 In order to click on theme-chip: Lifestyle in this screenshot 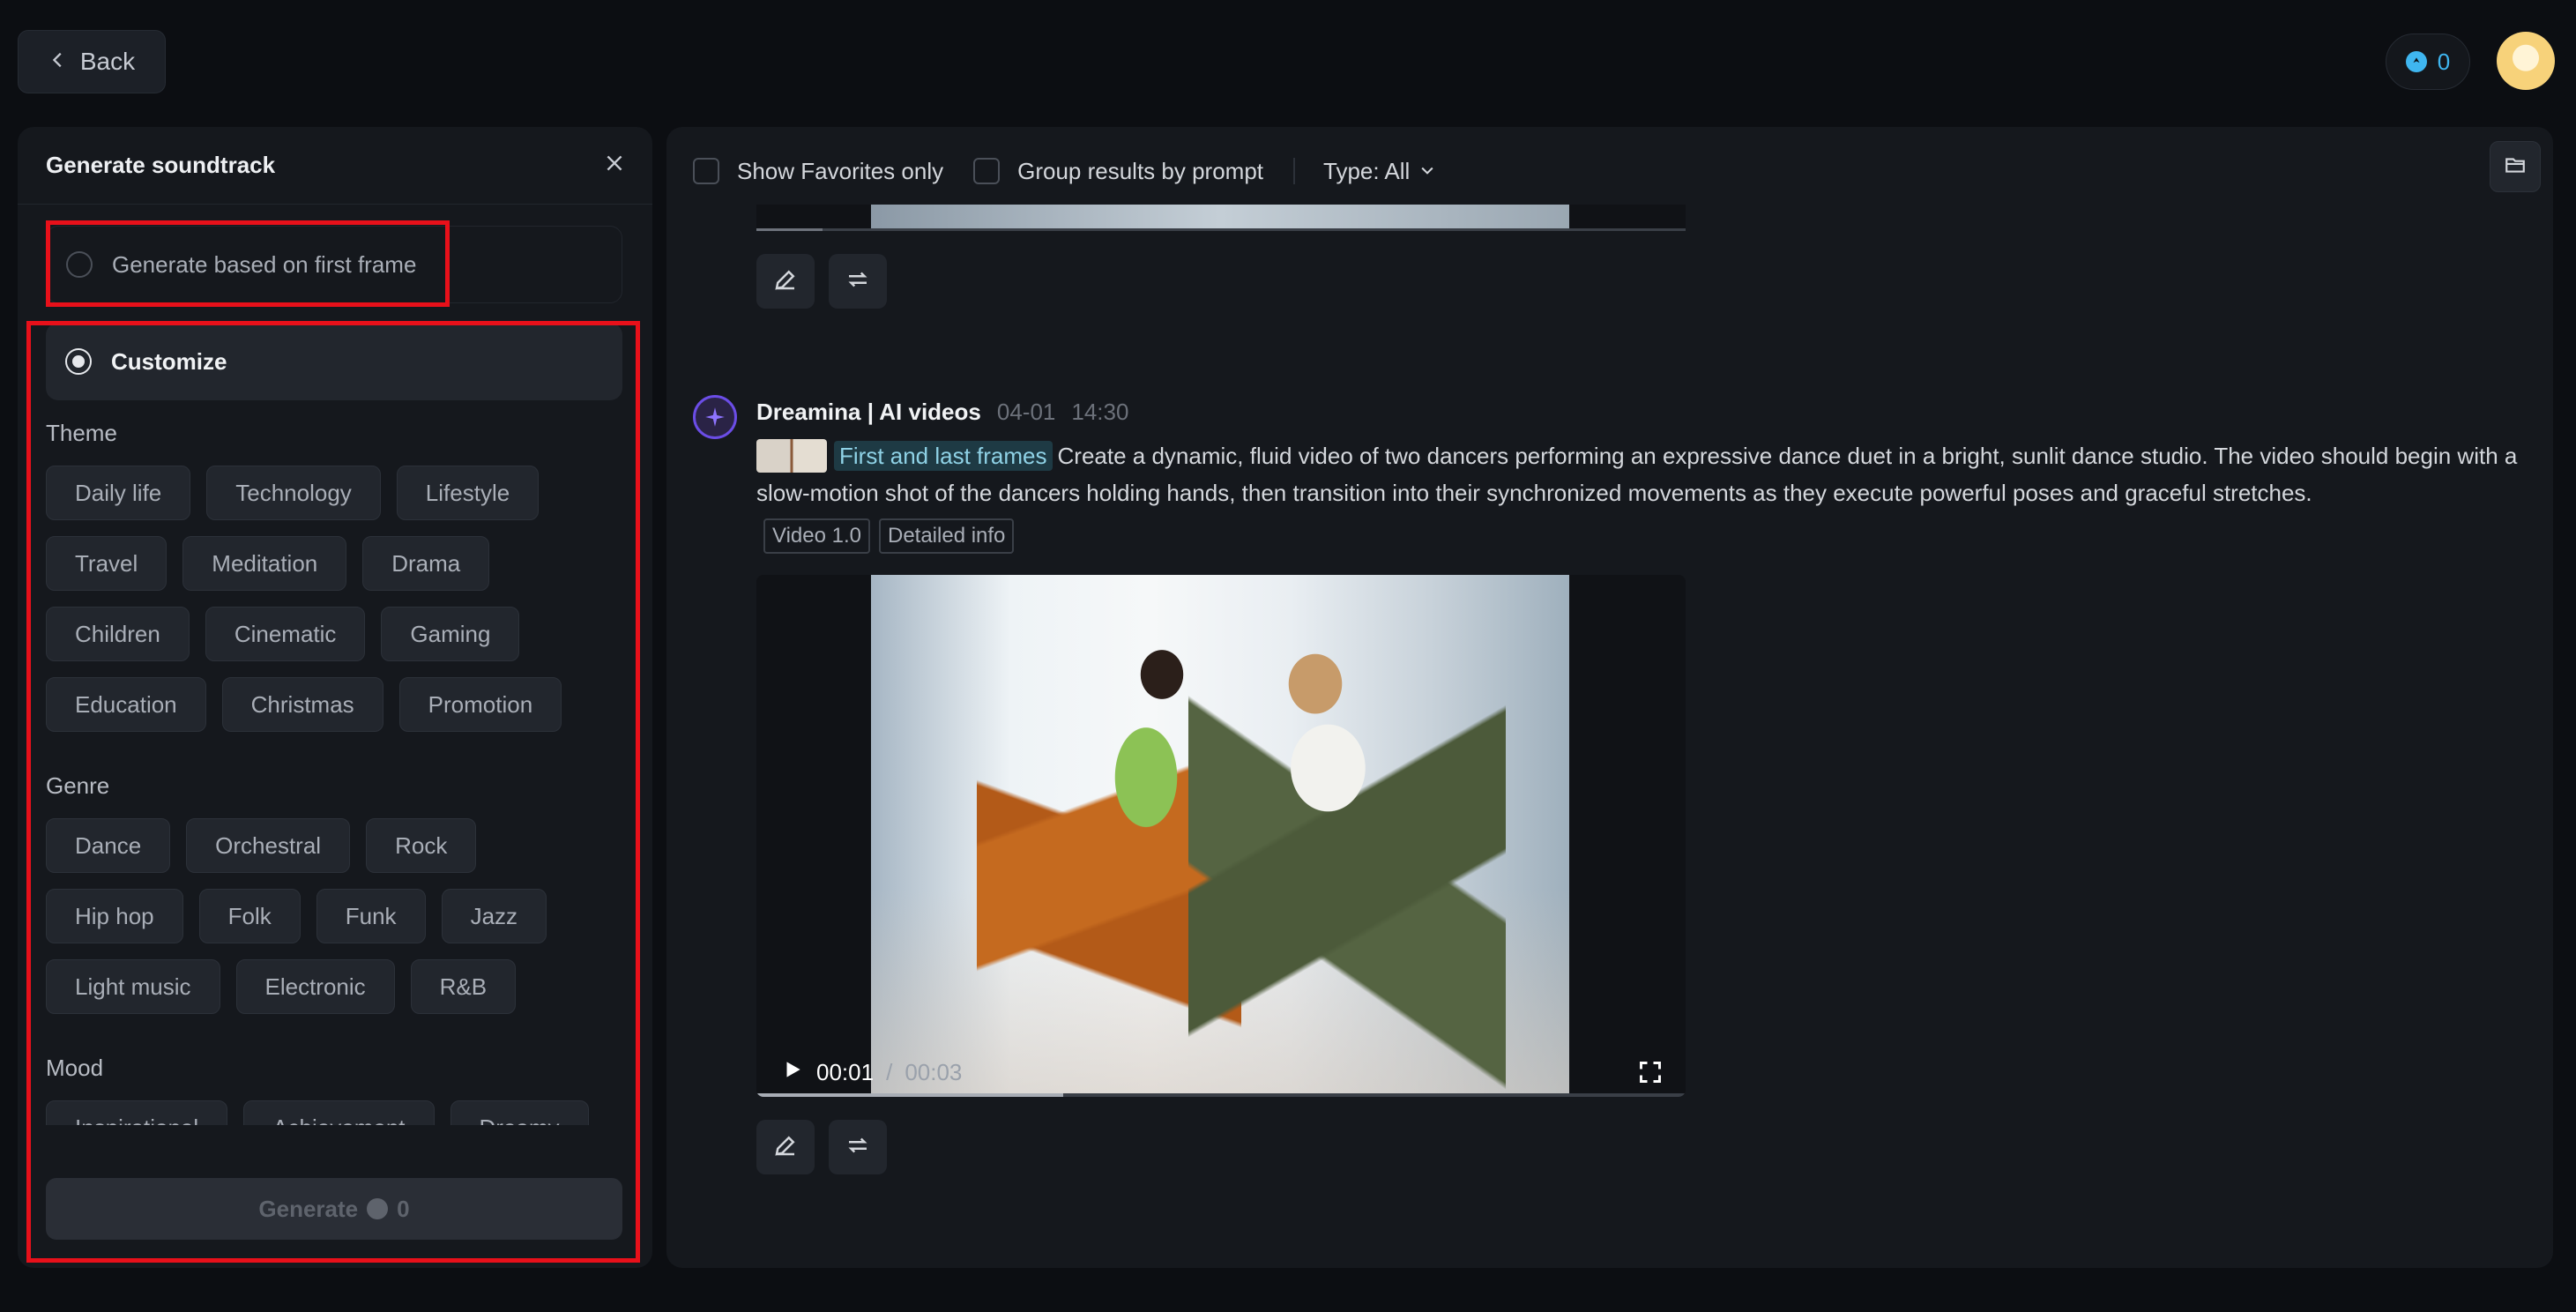, I will do `click(468, 493)`.